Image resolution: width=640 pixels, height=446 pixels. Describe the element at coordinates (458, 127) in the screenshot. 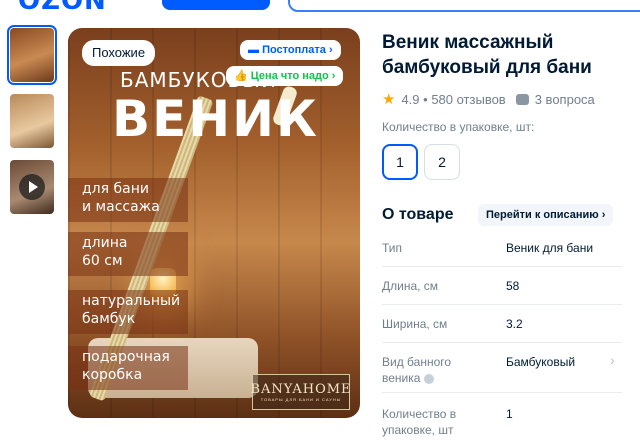

I see `qty-label: Количество в упаковке, шт:` at that location.